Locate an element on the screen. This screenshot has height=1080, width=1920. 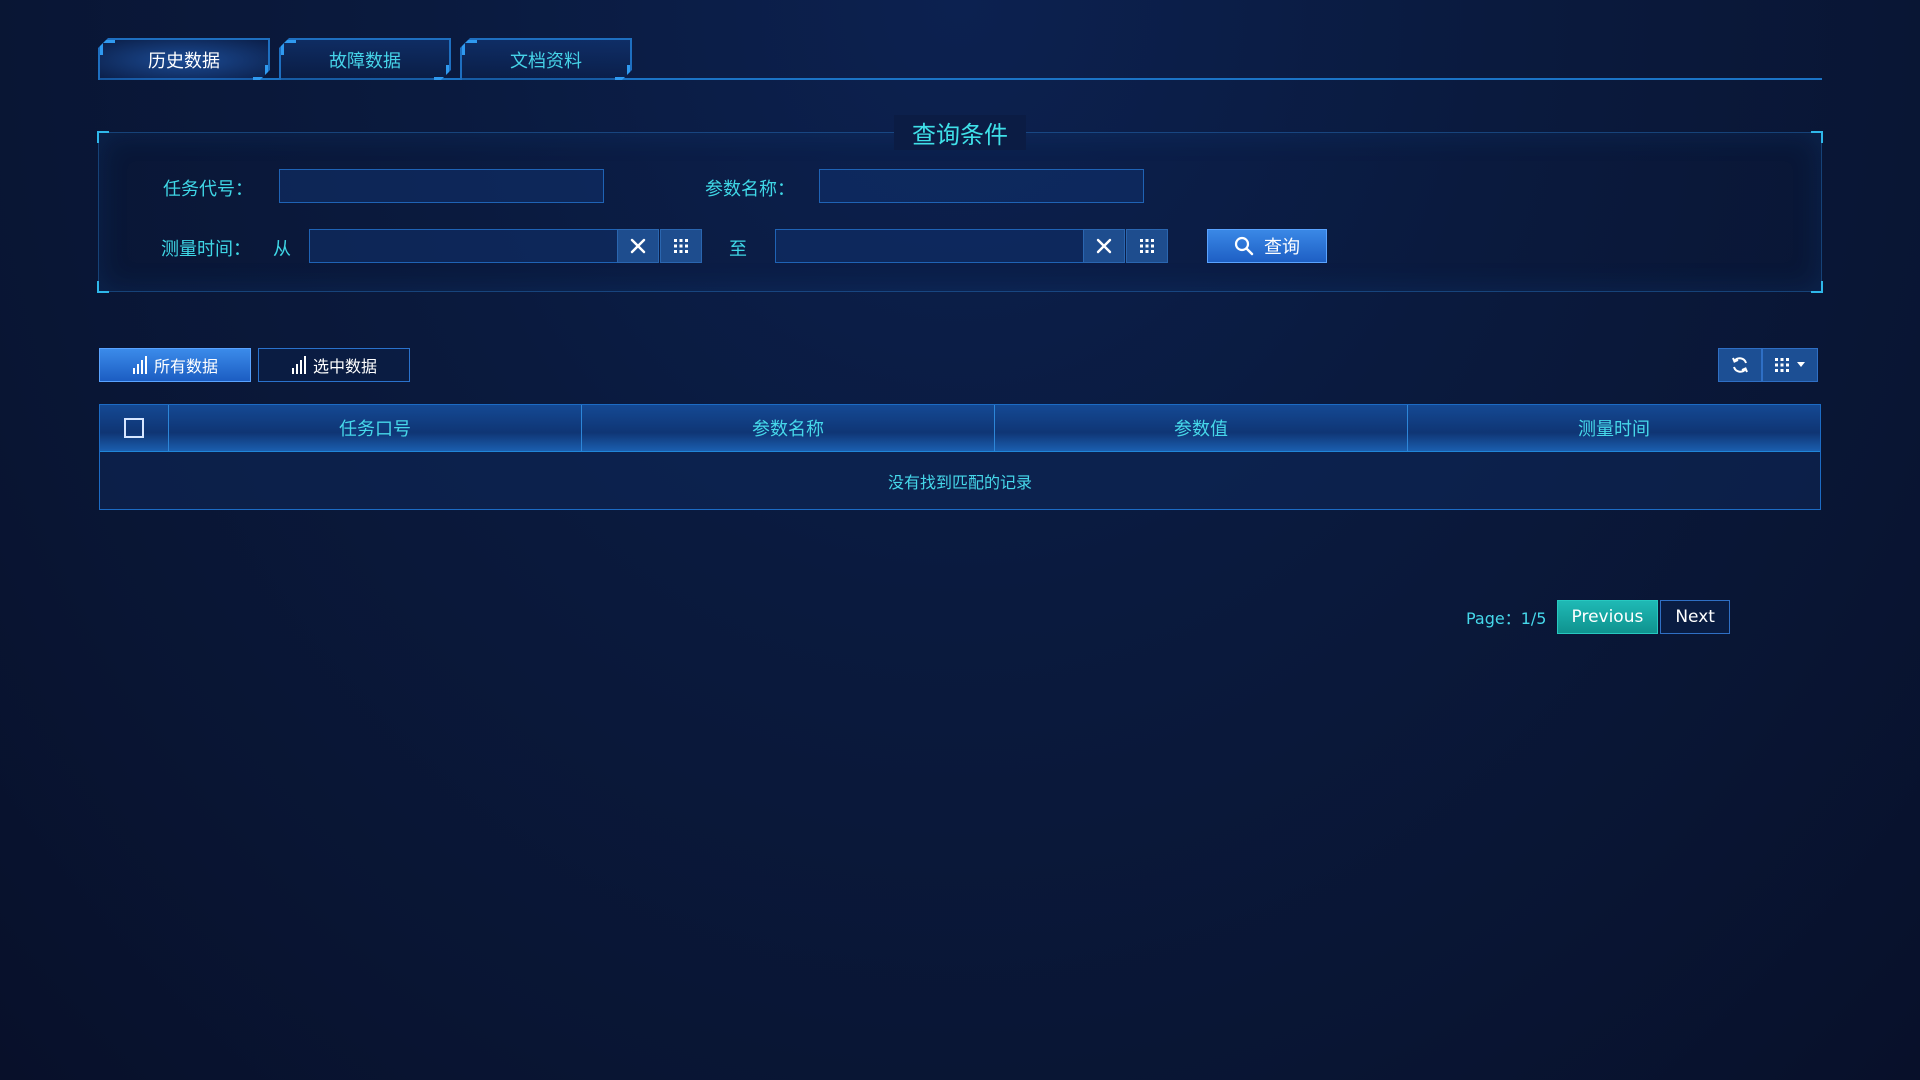
query-button: 查询 is located at coordinates (1267, 246).